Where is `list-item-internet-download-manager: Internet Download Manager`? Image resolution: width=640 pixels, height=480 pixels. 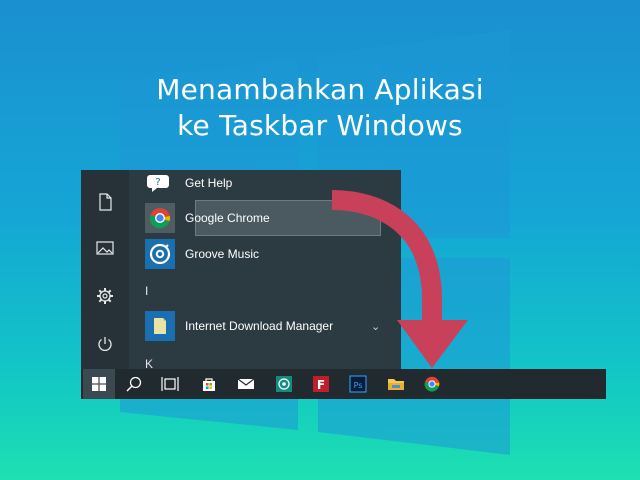
list-item-internet-download-manager: Internet Download Manager is located at coordinates (239, 326).